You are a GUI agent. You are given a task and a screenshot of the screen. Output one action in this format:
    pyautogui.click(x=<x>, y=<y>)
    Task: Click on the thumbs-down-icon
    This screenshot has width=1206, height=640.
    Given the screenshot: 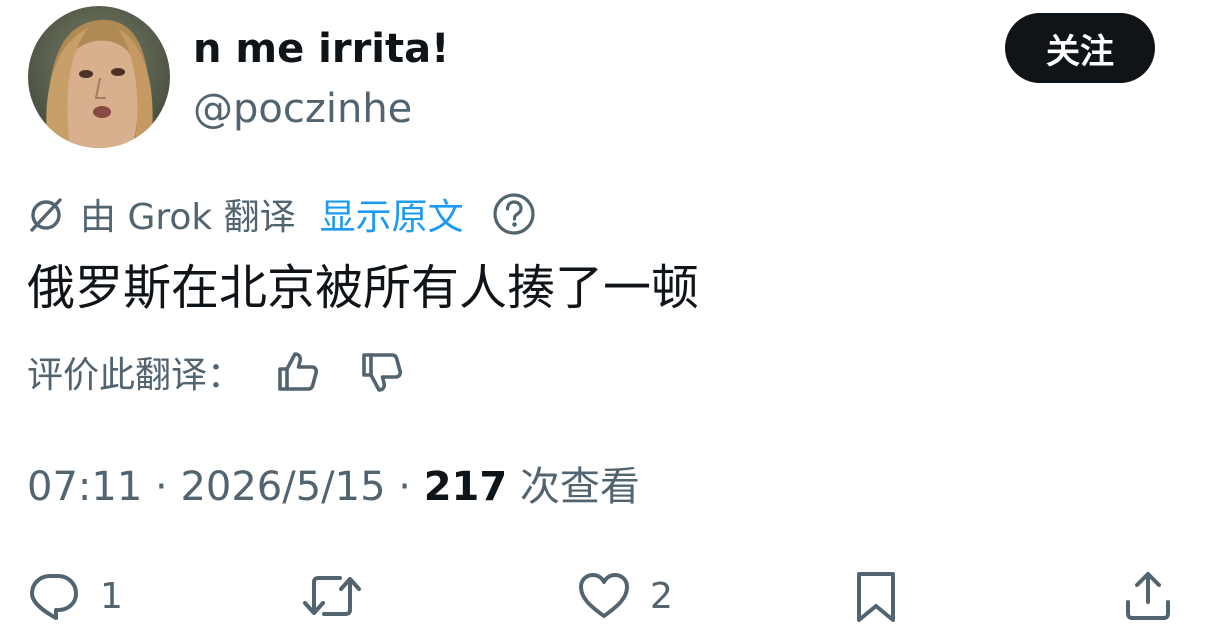 What is the action you would take?
    pyautogui.click(x=382, y=372)
    